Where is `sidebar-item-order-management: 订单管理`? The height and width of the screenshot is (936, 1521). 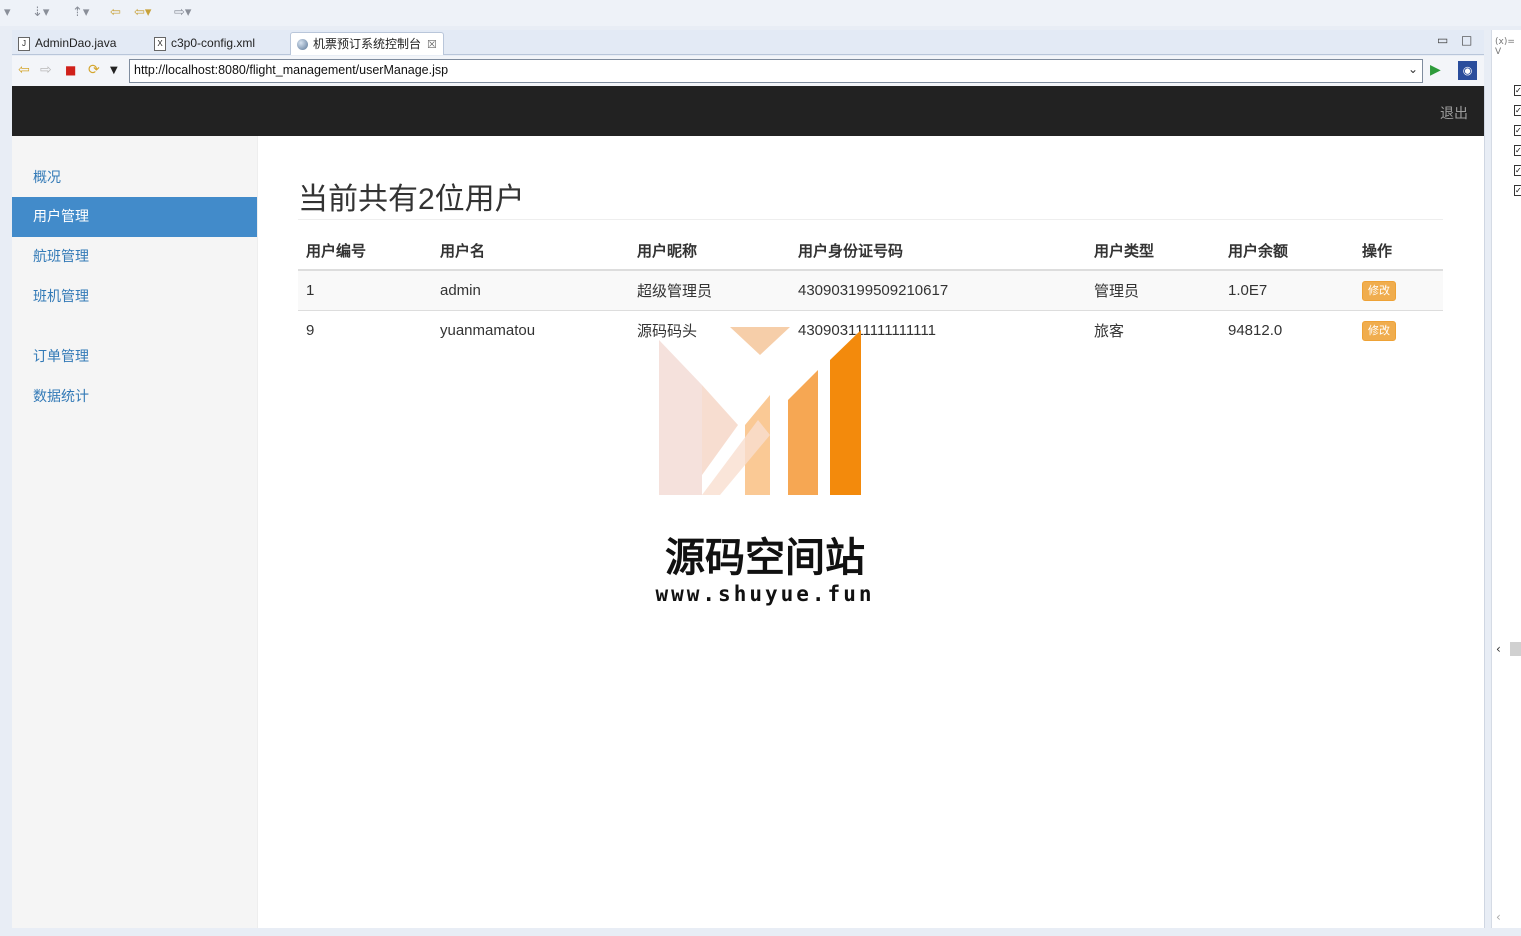 sidebar-item-order-management: 订单管理 is located at coordinates (134, 357).